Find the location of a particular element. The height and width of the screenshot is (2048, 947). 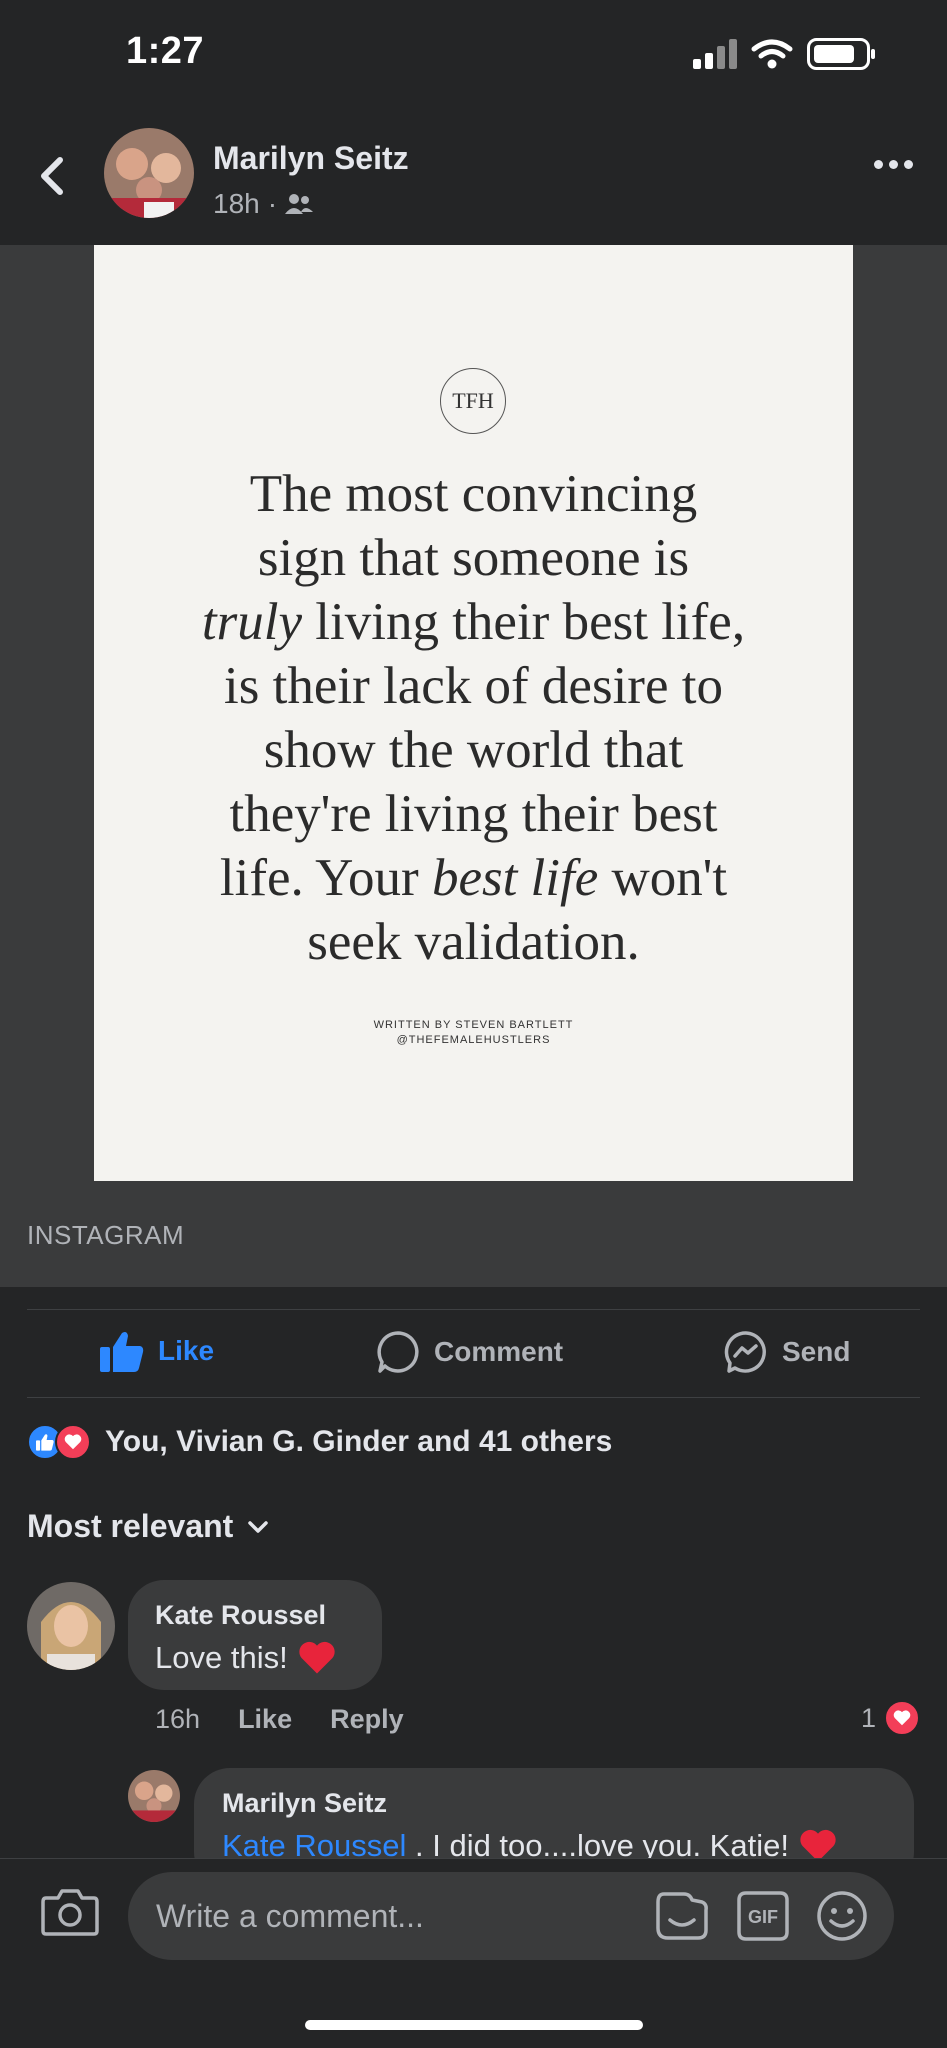

comment-like-button: Like is located at coordinates (265, 1719).